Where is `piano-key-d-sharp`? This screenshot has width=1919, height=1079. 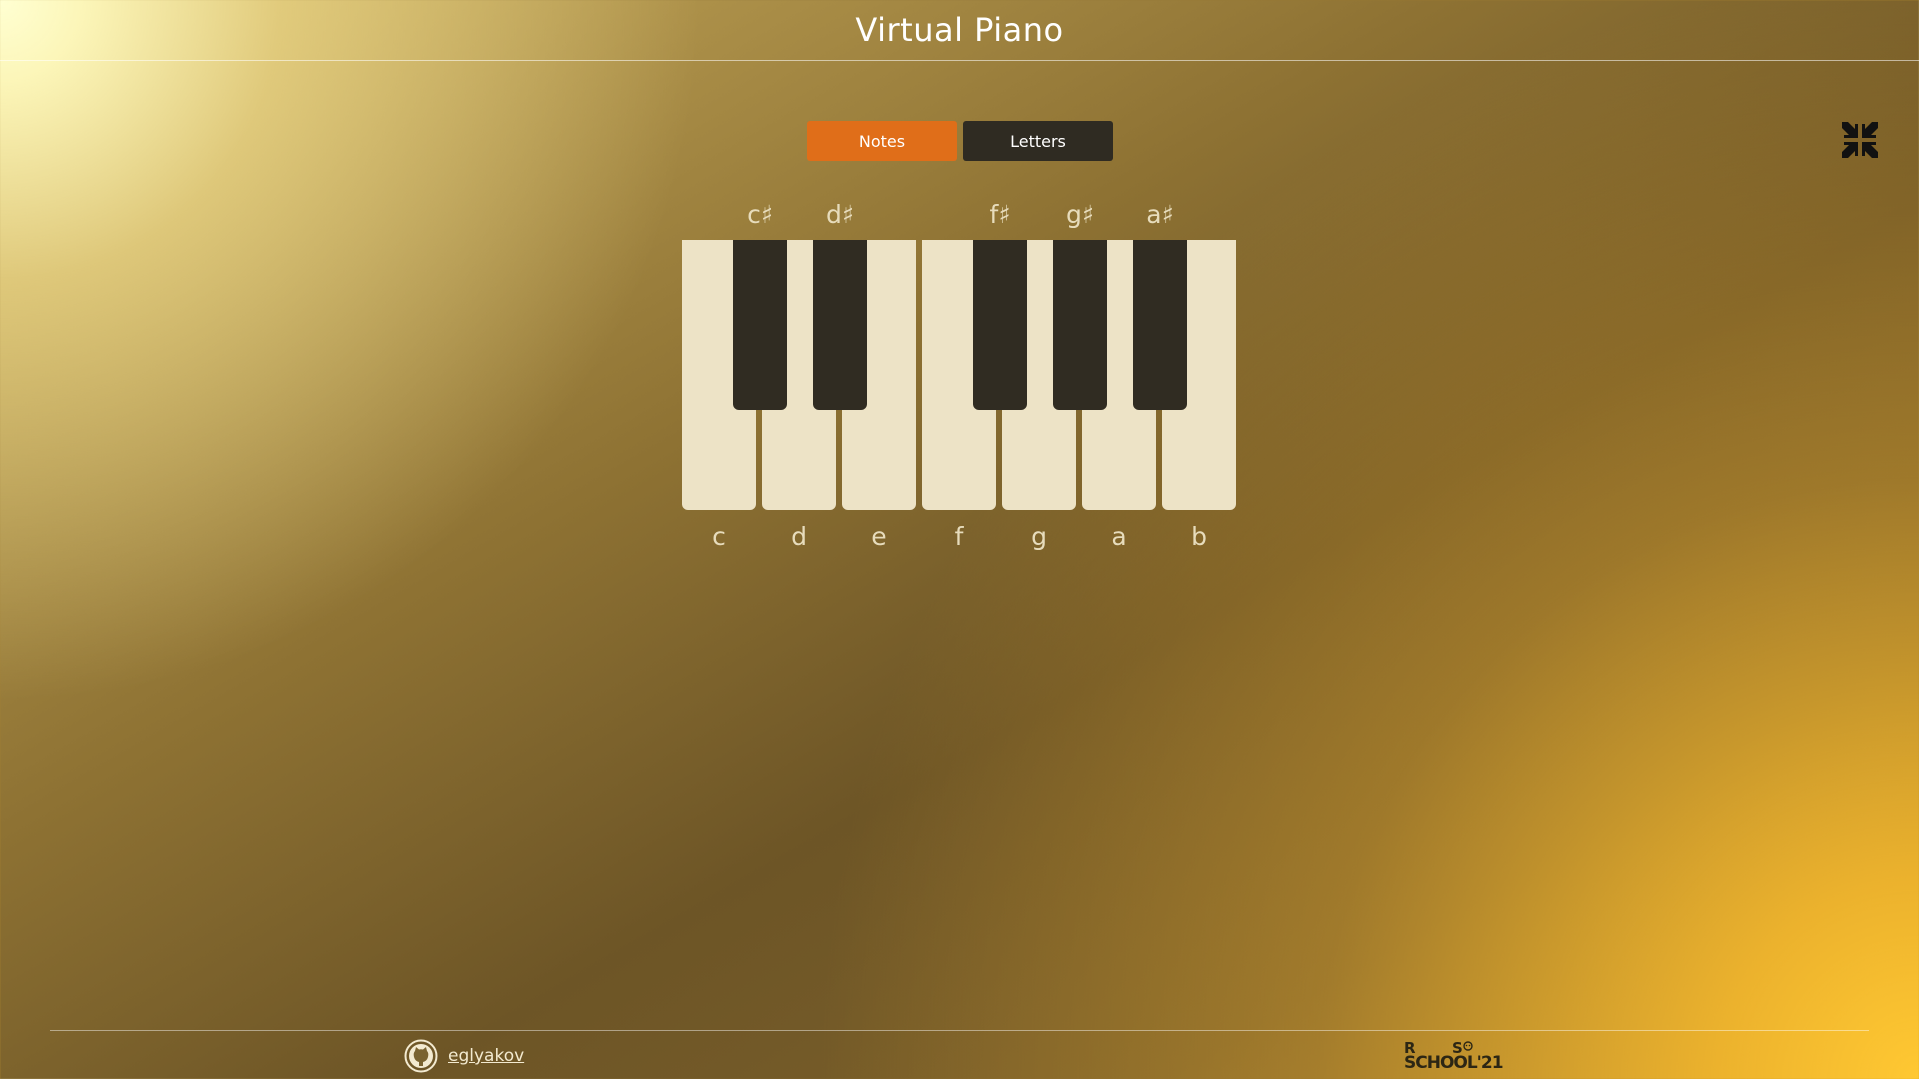
piano-key-d-sharp is located at coordinates (840, 325).